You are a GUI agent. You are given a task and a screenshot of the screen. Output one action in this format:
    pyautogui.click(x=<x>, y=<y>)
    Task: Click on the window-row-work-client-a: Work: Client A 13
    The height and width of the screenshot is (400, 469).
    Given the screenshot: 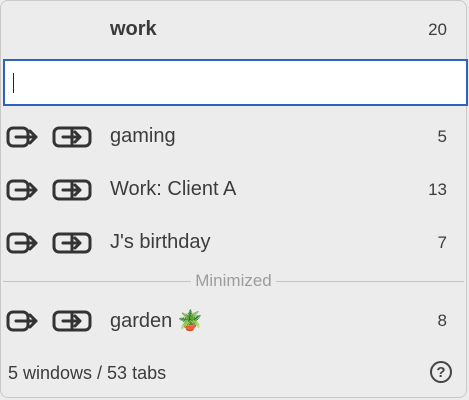 What is the action you would take?
    pyautogui.click(x=233, y=189)
    